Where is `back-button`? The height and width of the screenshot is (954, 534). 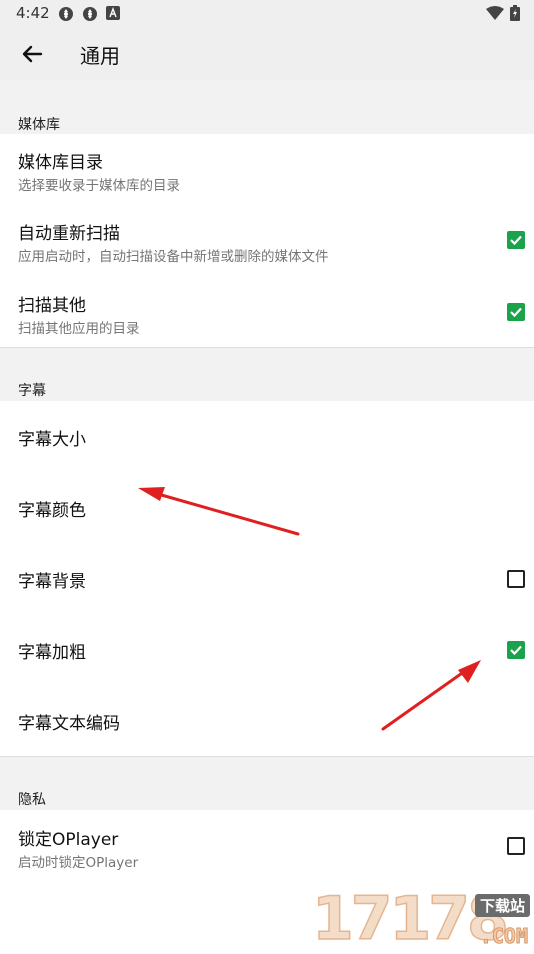 back-button is located at coordinates (32, 54).